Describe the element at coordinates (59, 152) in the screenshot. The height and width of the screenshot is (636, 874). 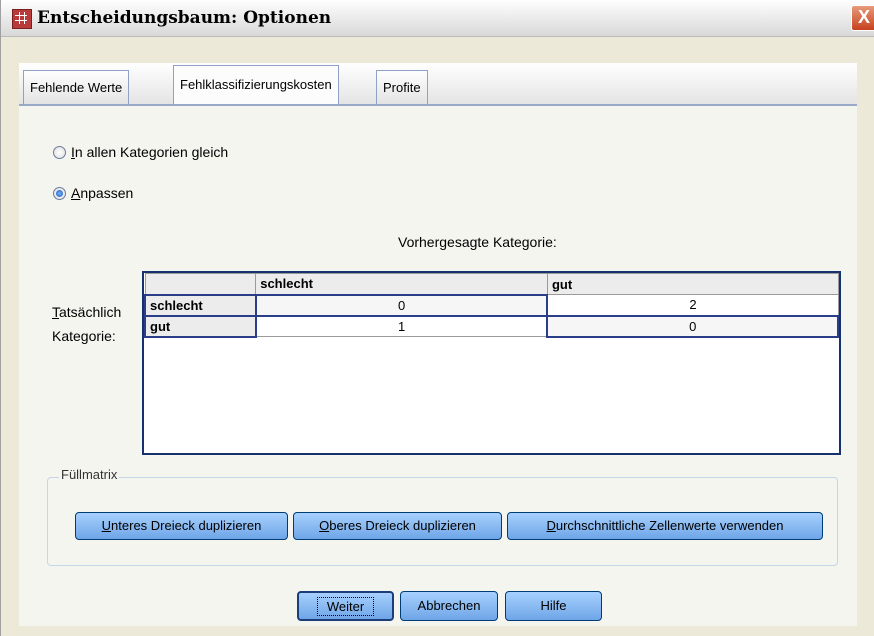
I see `radio-unchecked-icon` at that location.